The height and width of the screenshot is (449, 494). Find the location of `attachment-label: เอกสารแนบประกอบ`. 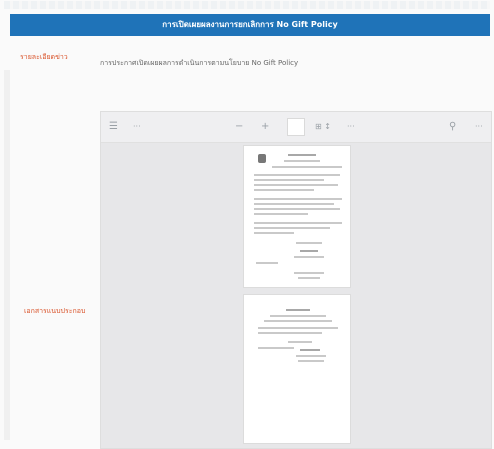

attachment-label: เอกสารแนบประกอบ is located at coordinates (55, 311).